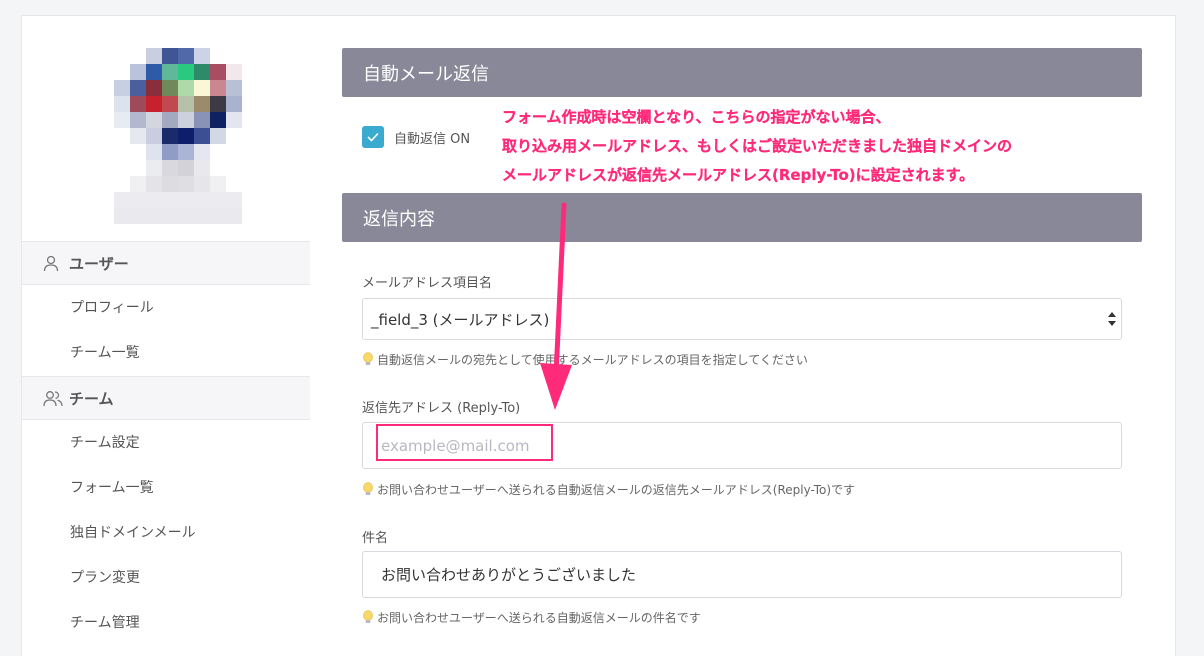 The height and width of the screenshot is (656, 1204). I want to click on reply-to-input, so click(742, 445).